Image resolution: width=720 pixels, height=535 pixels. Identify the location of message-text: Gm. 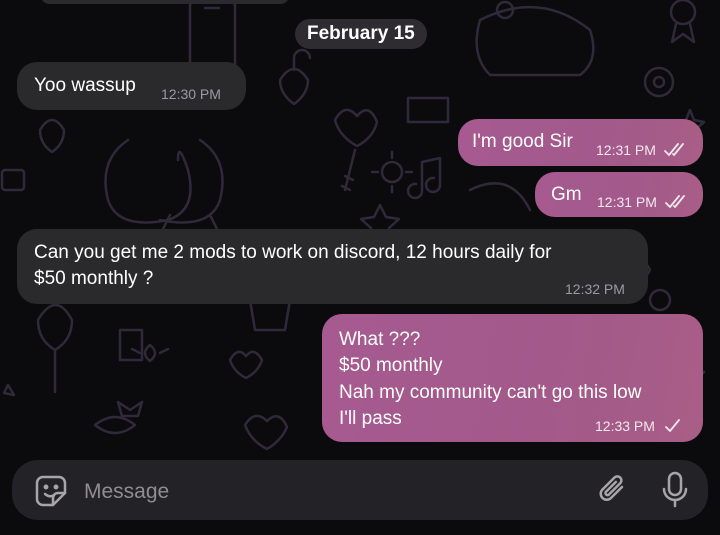
(566, 194).